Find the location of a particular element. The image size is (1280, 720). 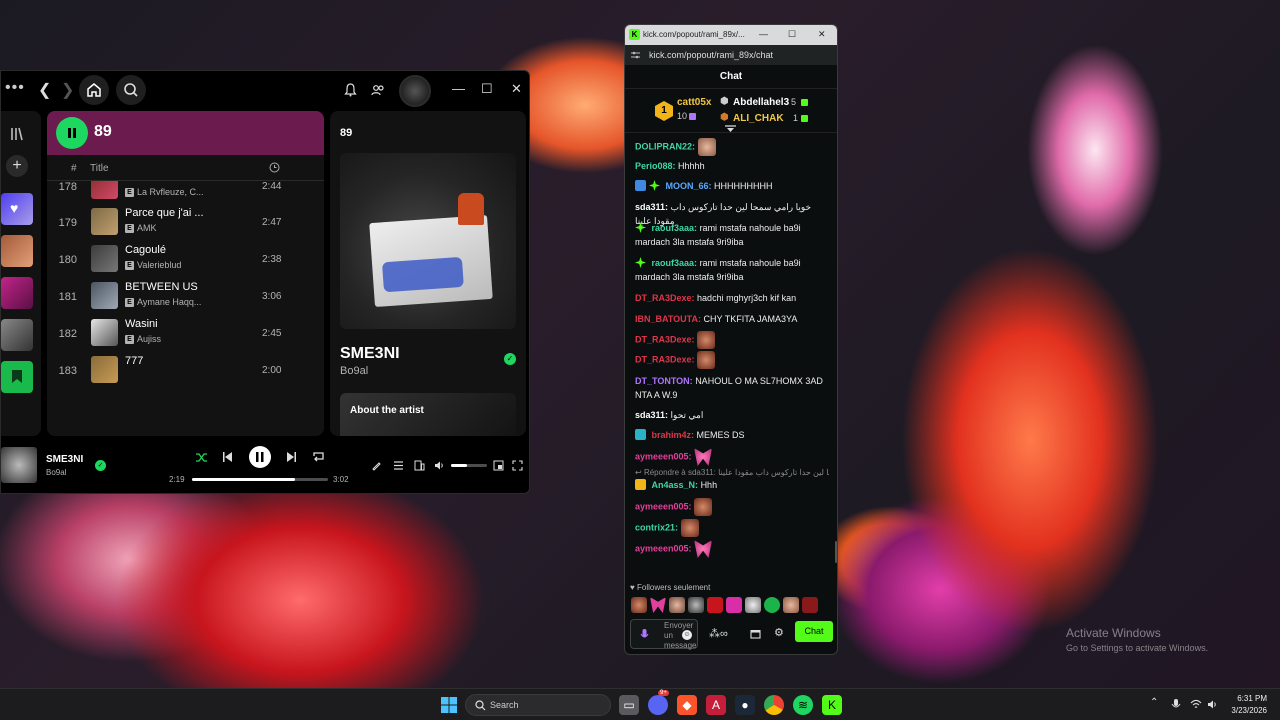

player-saved-icon: ✓ is located at coordinates (100, 465).